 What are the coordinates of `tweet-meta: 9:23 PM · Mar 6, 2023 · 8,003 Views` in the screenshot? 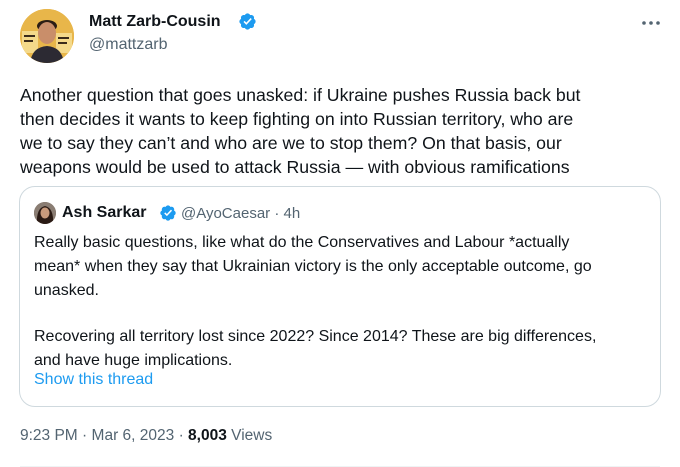 It's located at (146, 436).